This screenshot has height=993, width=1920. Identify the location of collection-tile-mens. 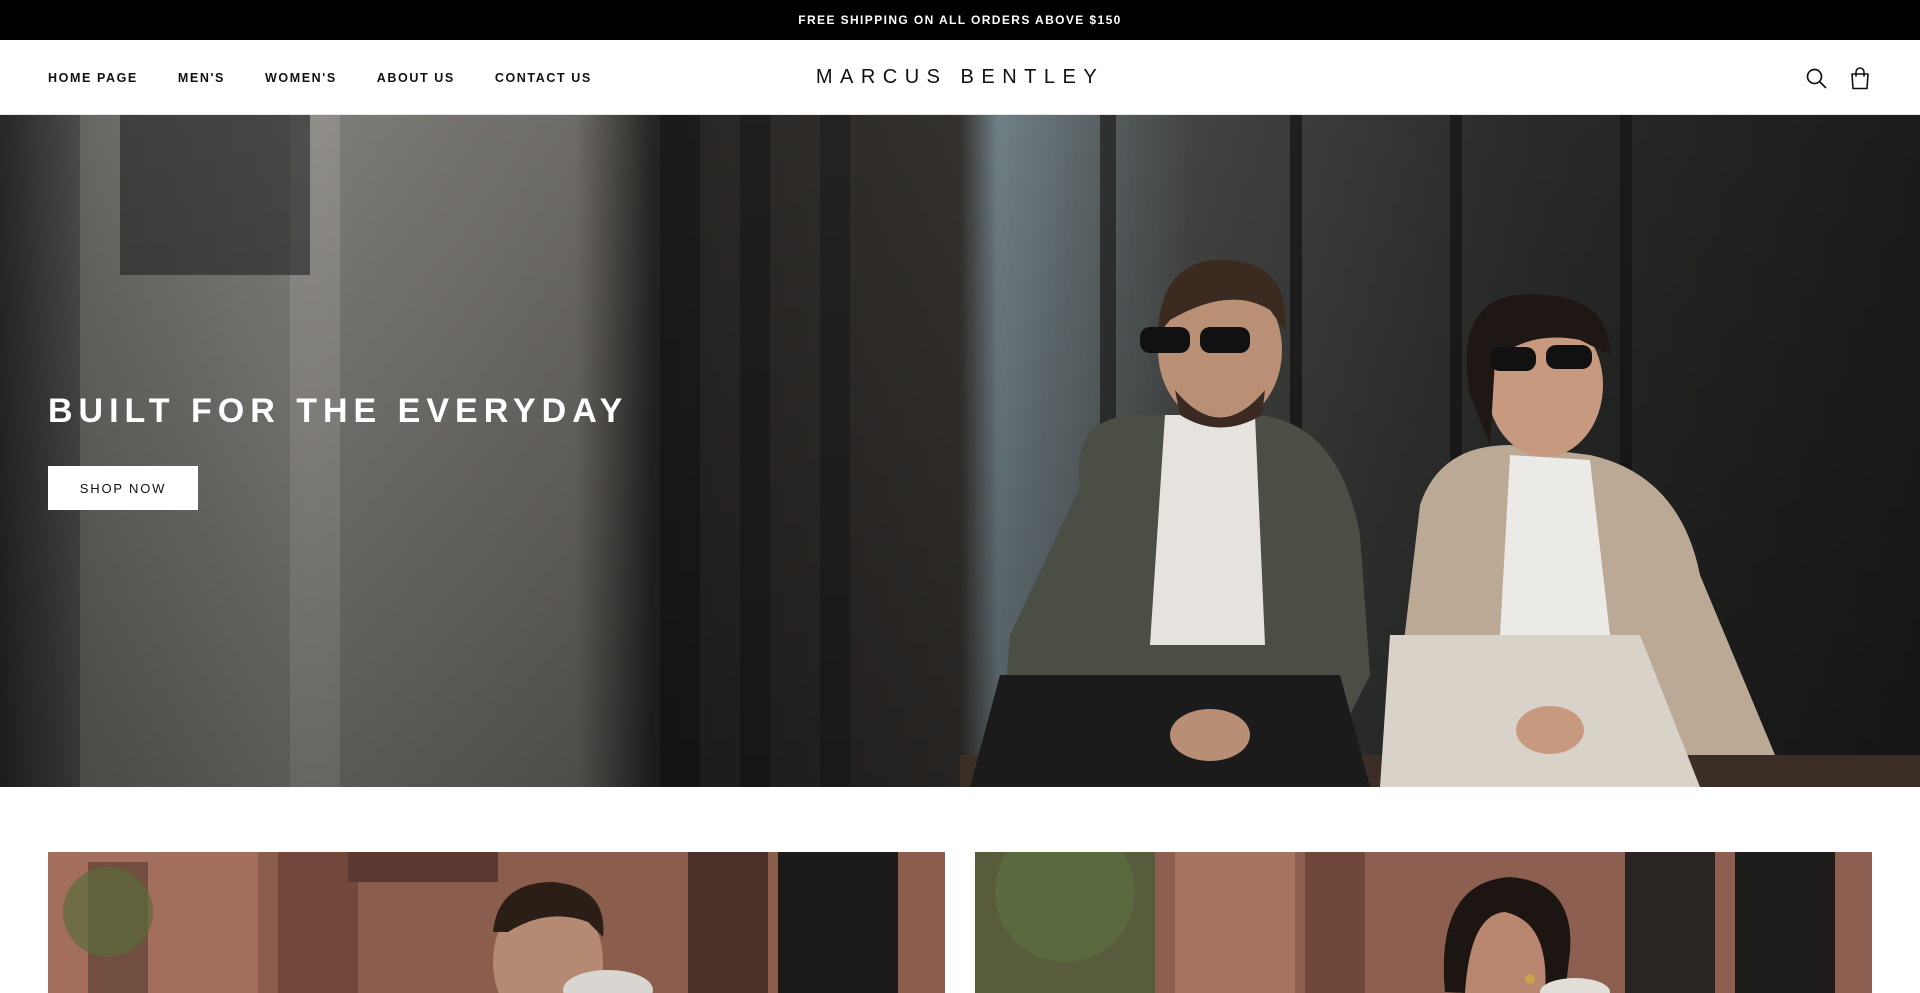
(496, 922).